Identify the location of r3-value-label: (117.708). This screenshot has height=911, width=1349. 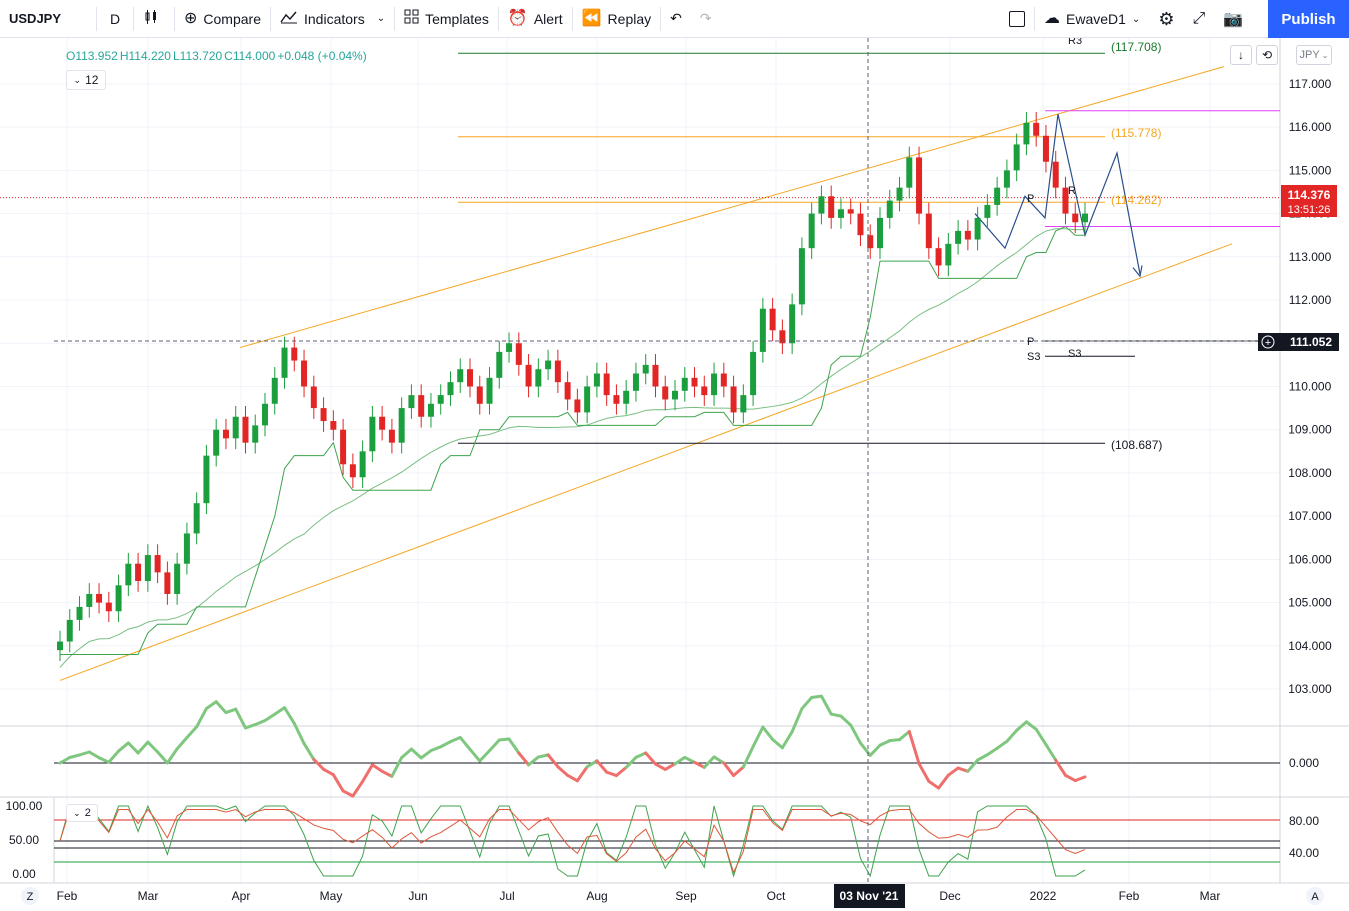
(1136, 47).